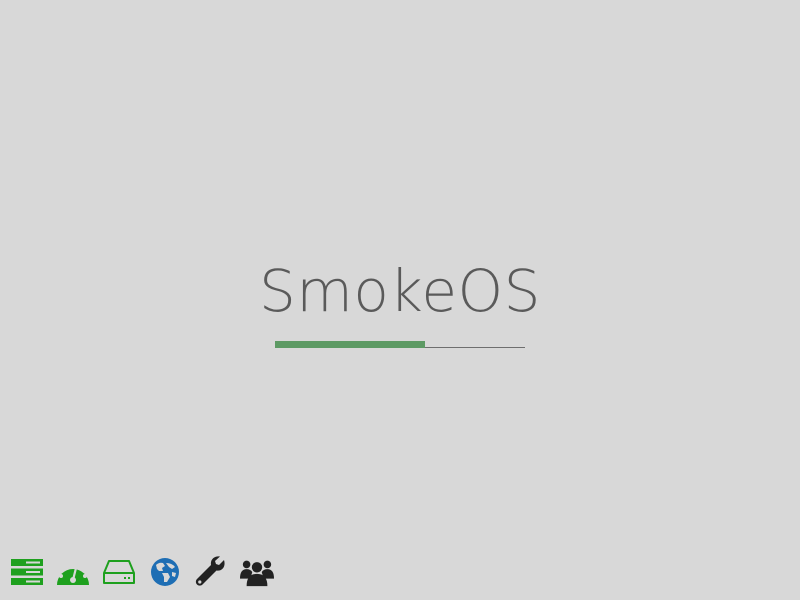 The height and width of the screenshot is (600, 800). I want to click on users-group-icon, so click(257, 572).